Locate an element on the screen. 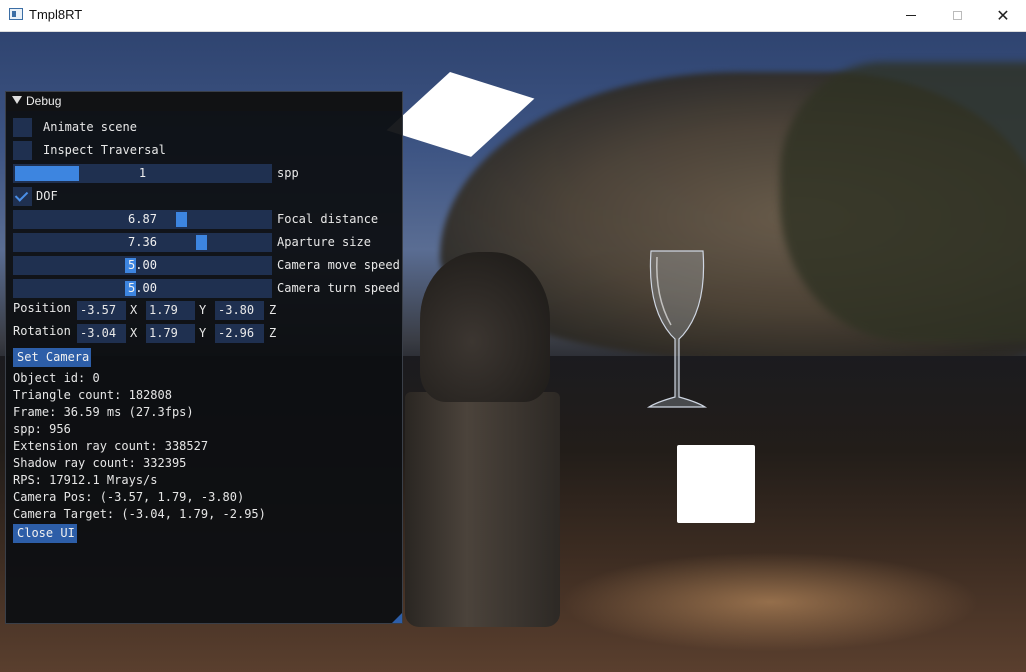  floor-light-glow is located at coordinates (770, 602).